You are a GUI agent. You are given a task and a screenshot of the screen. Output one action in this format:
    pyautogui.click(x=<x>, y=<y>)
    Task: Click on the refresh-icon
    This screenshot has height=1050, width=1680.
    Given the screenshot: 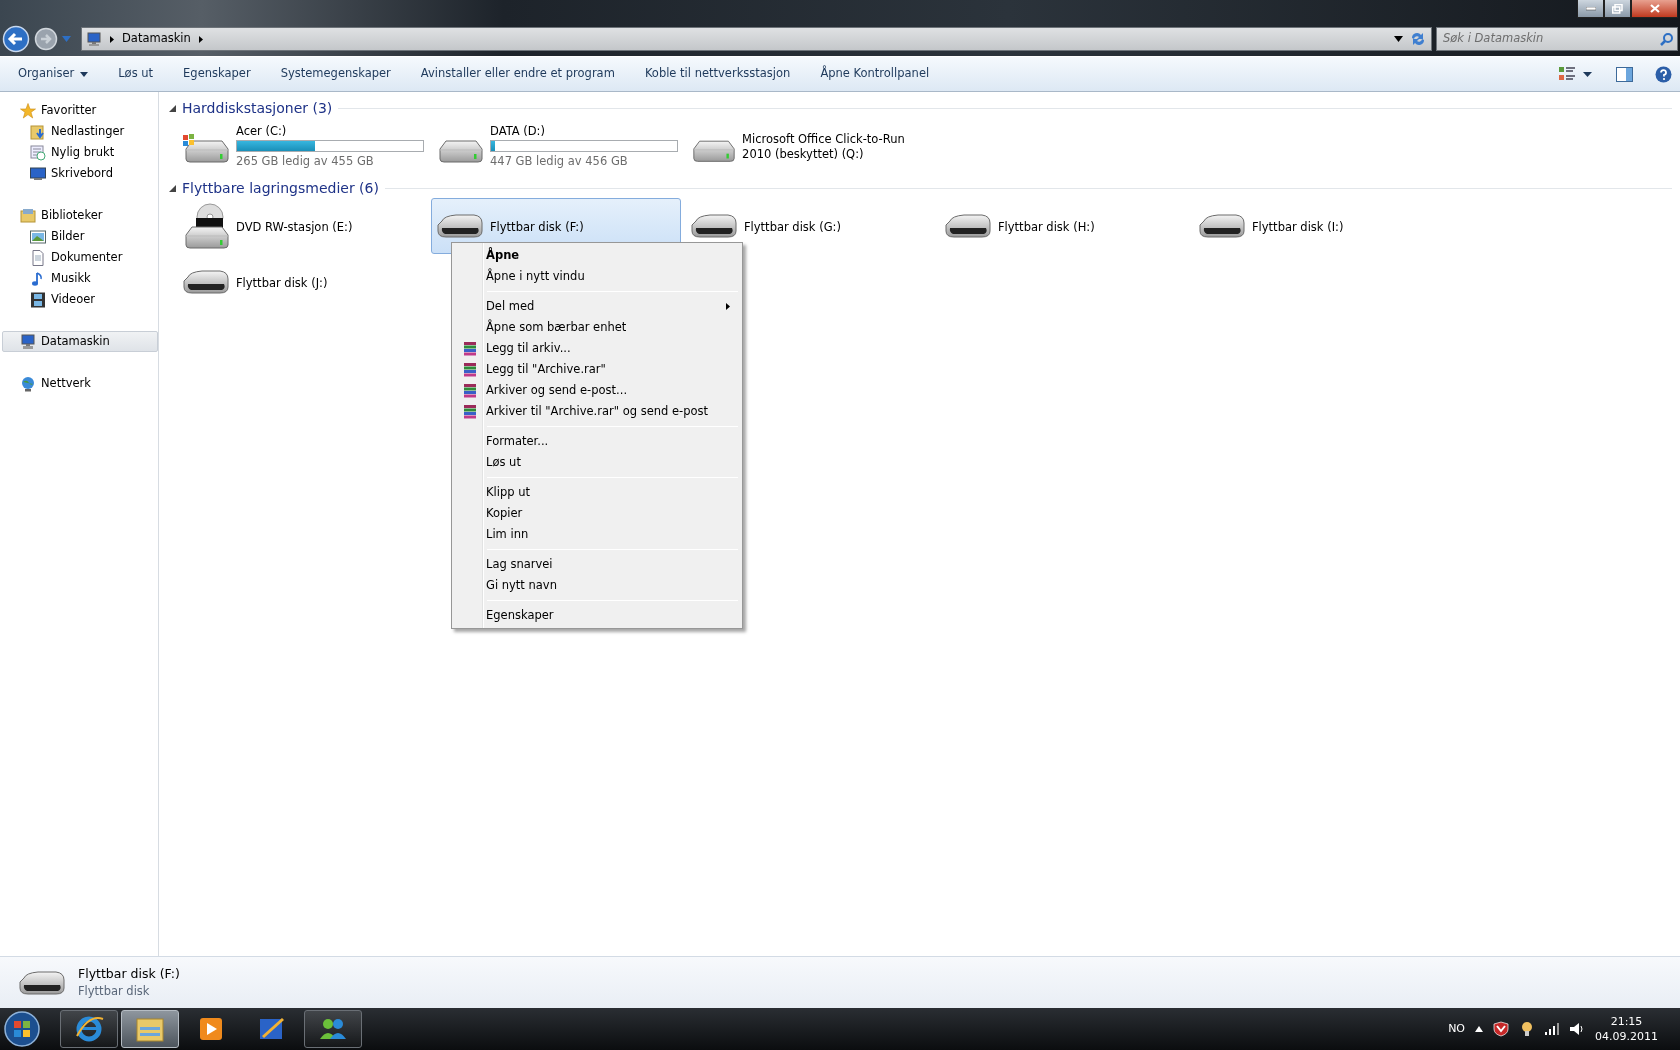 What is the action you would take?
    pyautogui.click(x=1418, y=39)
    